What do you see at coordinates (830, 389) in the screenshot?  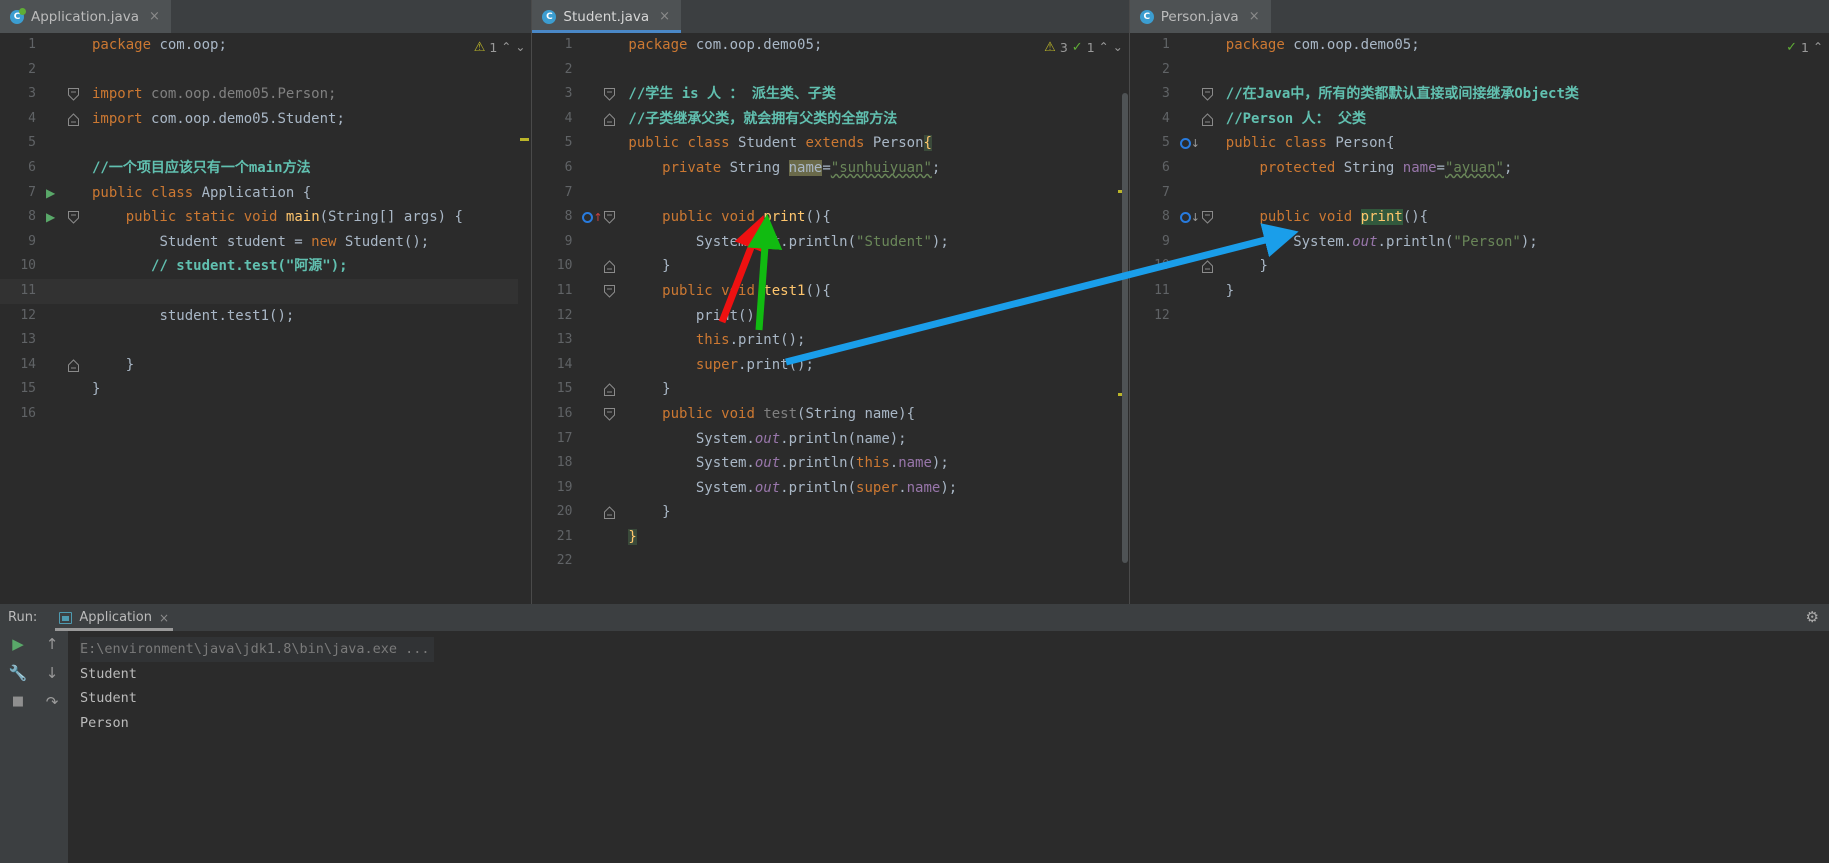 I see `code-line: 15 }` at bounding box center [830, 389].